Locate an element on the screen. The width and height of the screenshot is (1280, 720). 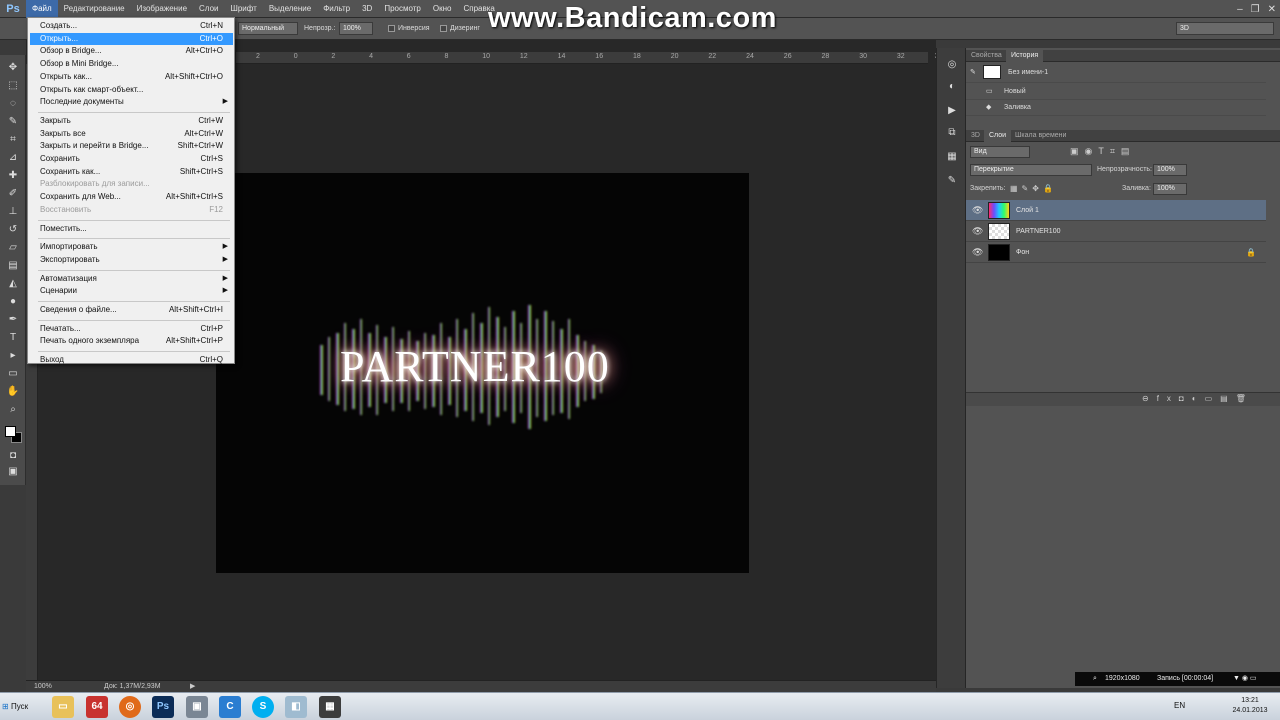
file-menu-item: Закрыть все Alt+Ctrl+W is located at coordinates (131, 134).